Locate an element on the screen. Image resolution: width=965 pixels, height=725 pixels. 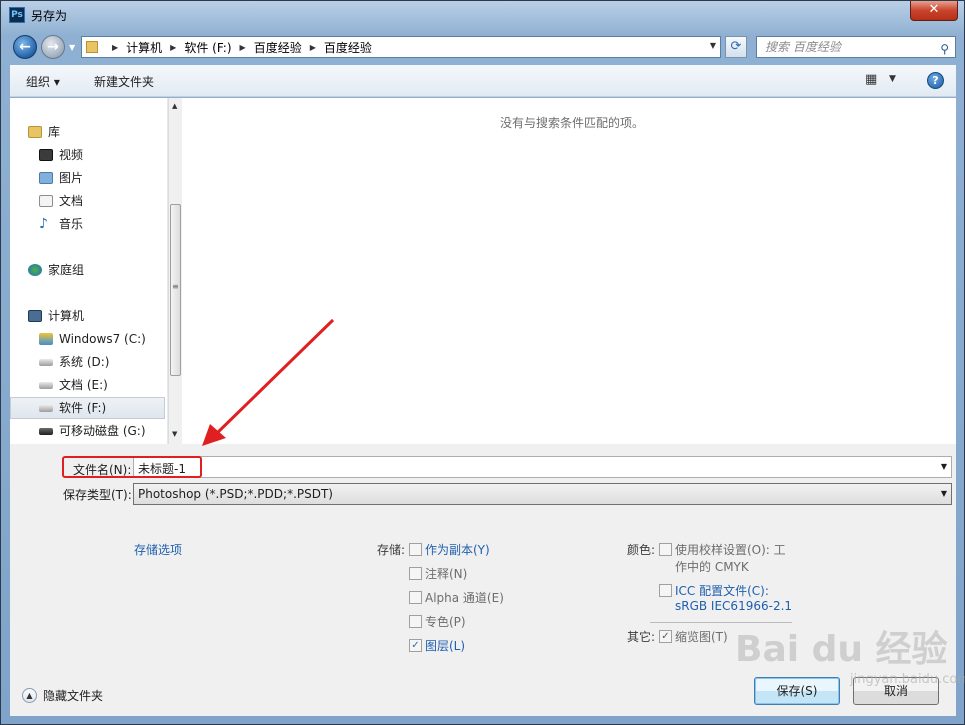
scroll-down-icon: ▼ is located at coordinates (174, 434).